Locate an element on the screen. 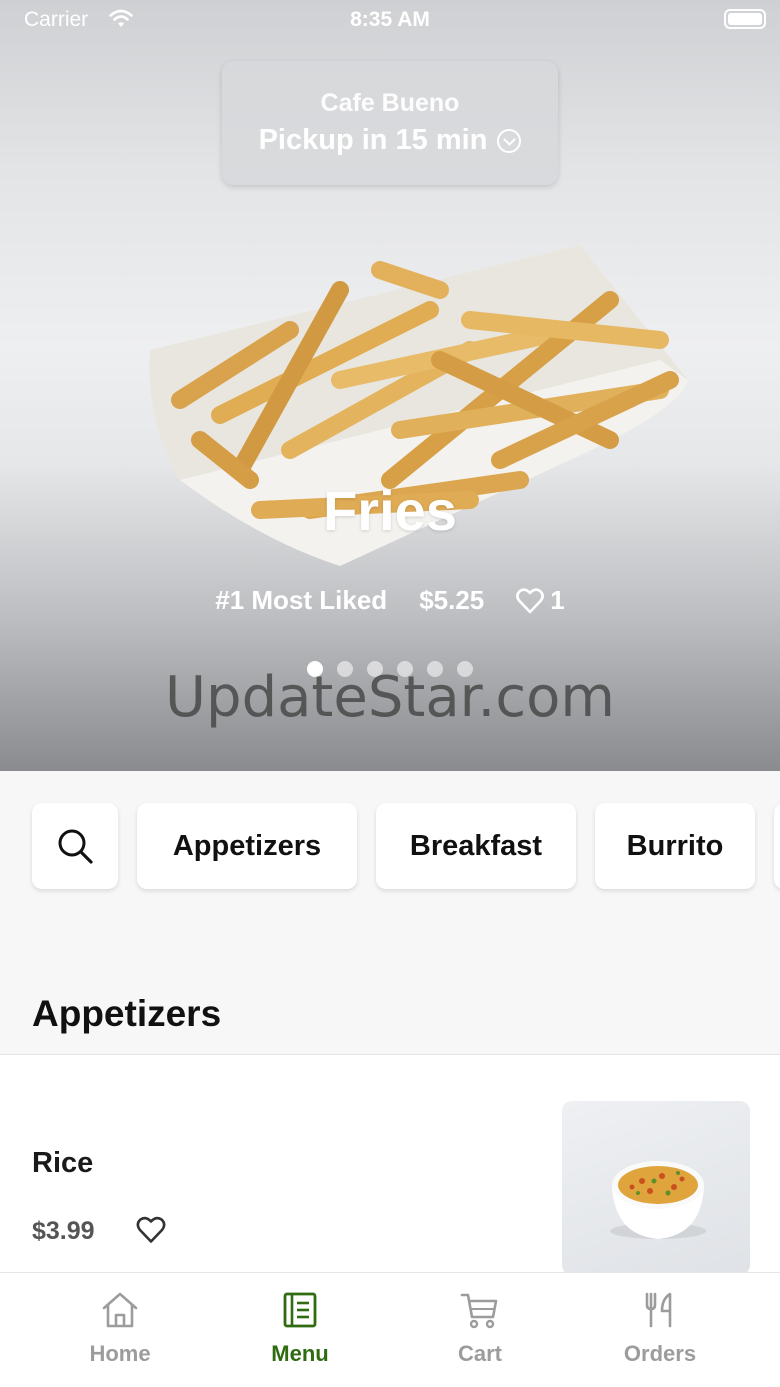 The width and height of the screenshot is (780, 1387). search-icon is located at coordinates (75, 846).